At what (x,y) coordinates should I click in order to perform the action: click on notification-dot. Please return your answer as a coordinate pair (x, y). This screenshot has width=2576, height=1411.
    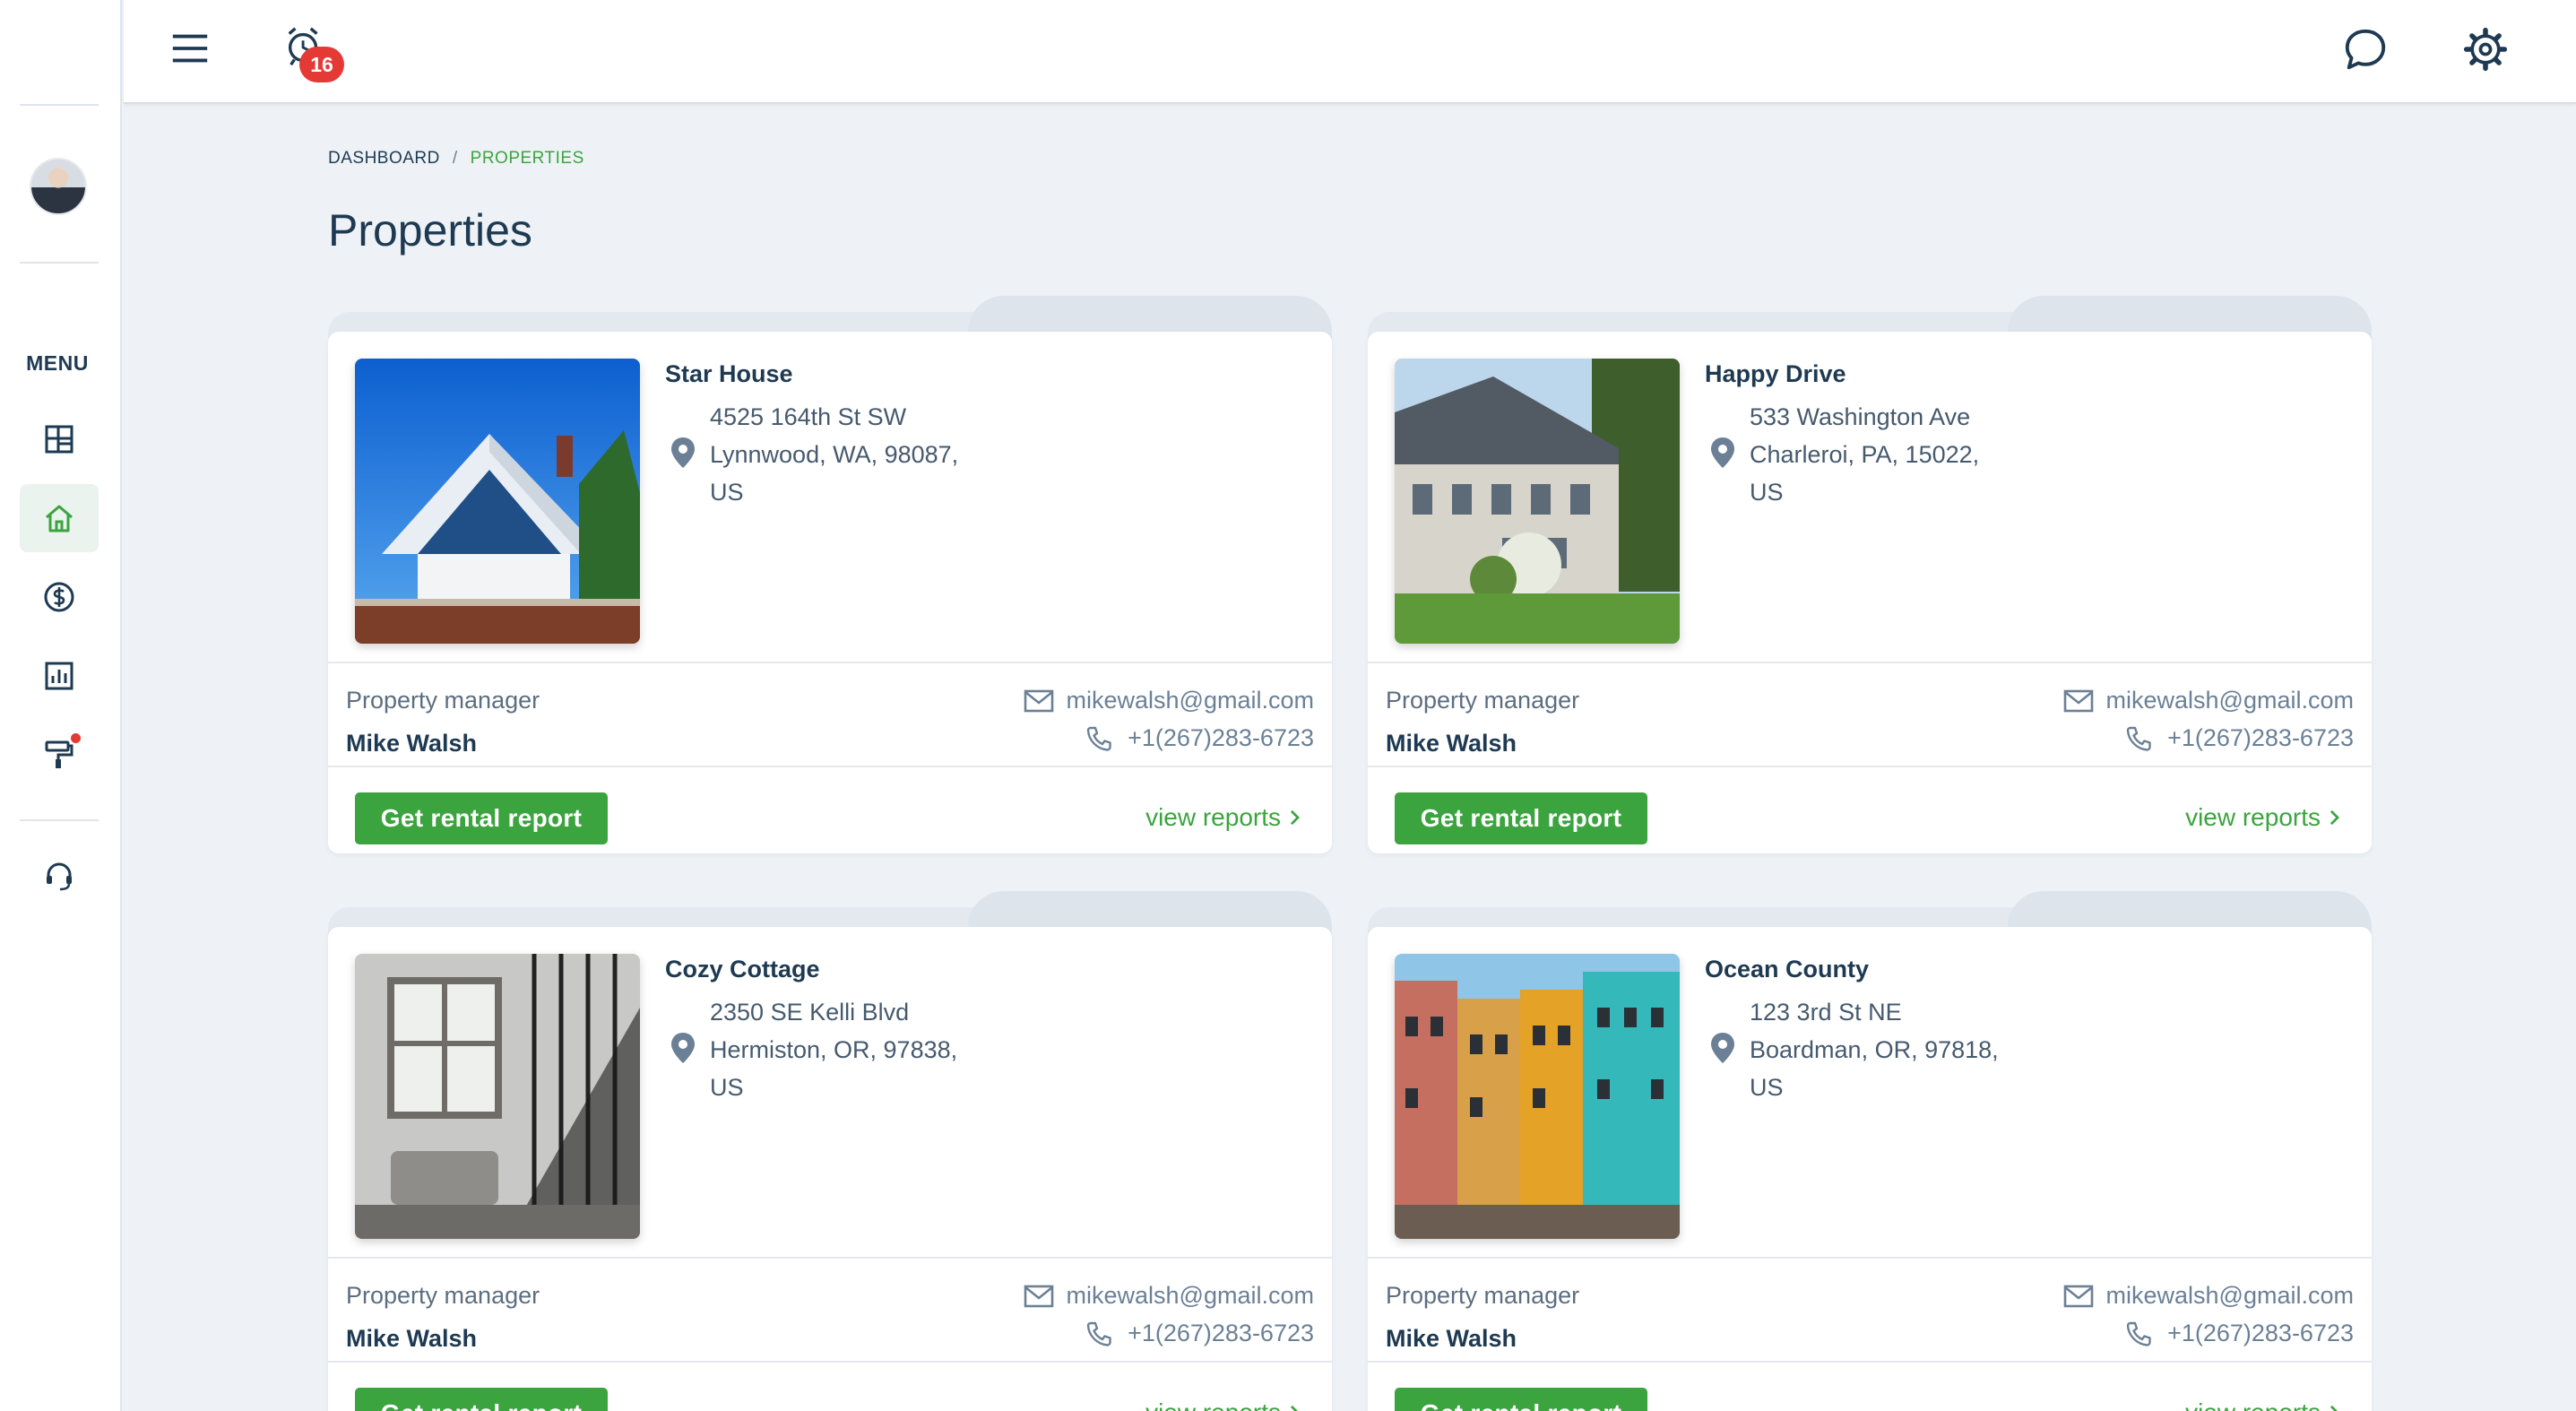
    Looking at the image, I should click on (76, 738).